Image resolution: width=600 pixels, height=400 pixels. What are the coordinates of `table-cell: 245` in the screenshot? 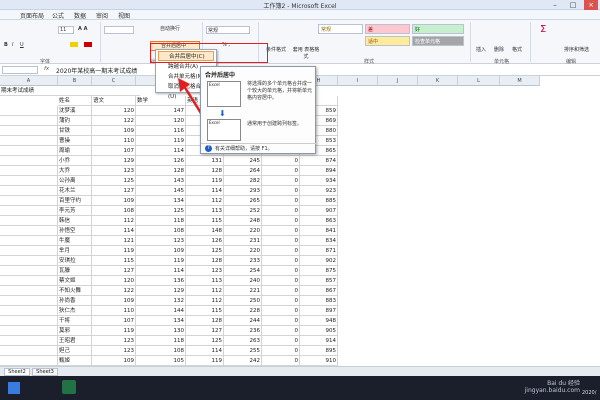 It's located at (243, 161).